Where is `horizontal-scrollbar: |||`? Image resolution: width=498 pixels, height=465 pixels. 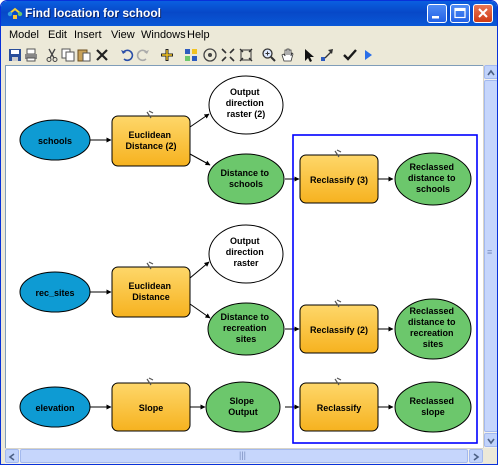
horizontal-scrollbar: ||| is located at coordinates (244, 456).